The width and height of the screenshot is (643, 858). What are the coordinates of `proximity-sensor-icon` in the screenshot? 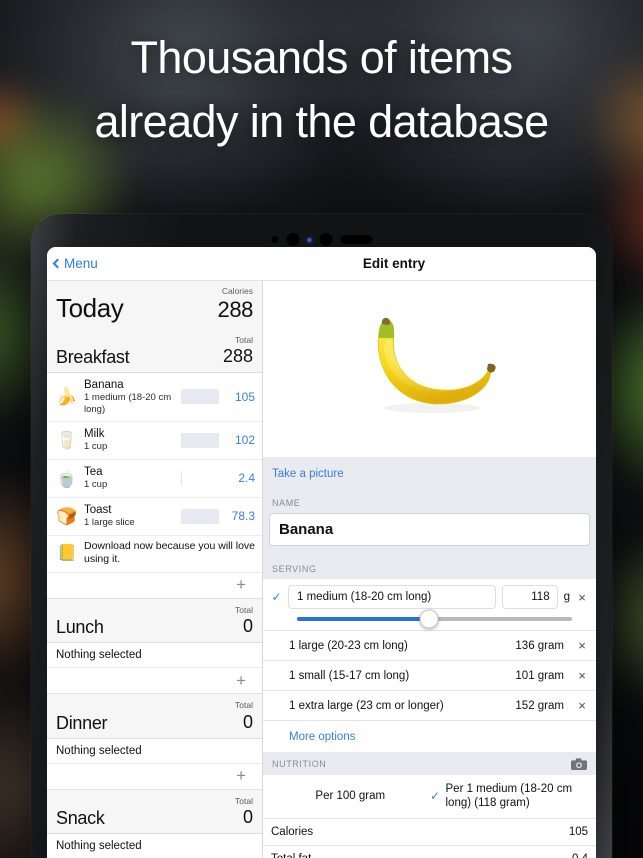 It's located at (325, 239).